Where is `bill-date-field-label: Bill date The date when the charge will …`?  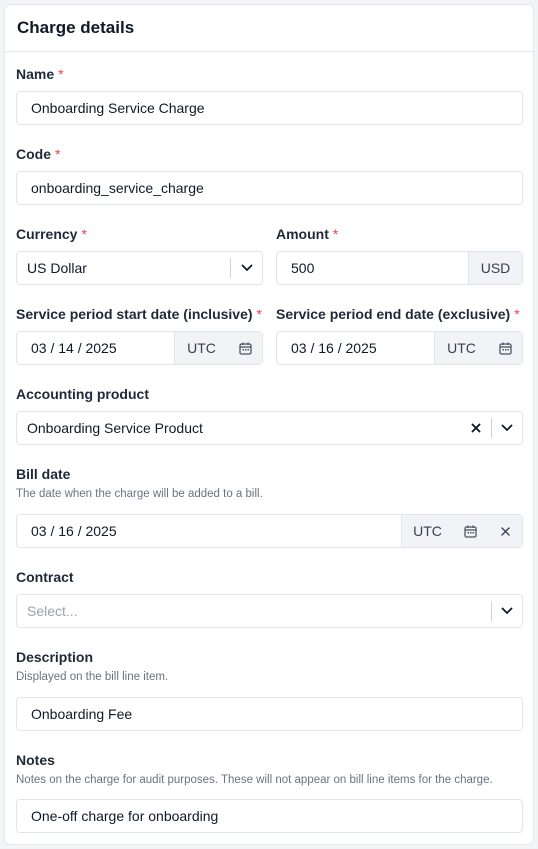 bill-date-field-label: Bill date The date when the charge will … is located at coordinates (139, 483).